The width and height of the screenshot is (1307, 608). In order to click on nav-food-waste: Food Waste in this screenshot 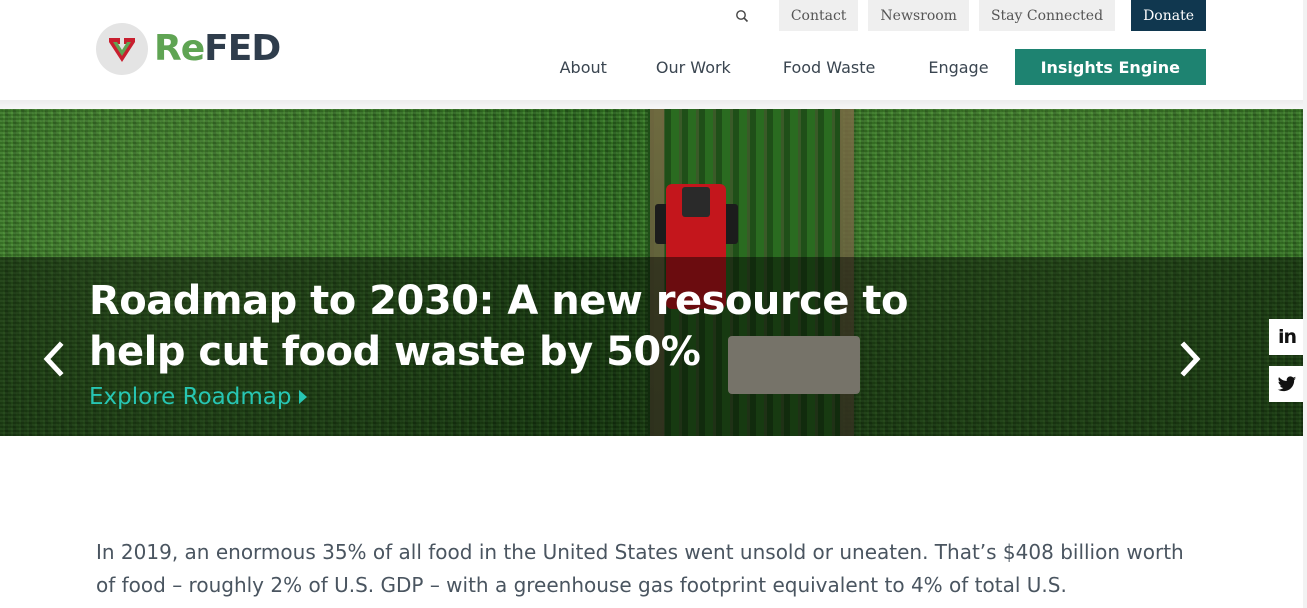, I will do `click(829, 67)`.